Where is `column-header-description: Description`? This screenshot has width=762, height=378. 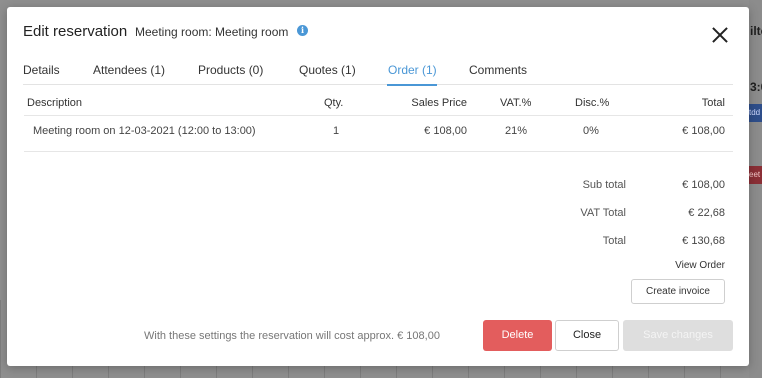 column-header-description: Description is located at coordinates (55, 103).